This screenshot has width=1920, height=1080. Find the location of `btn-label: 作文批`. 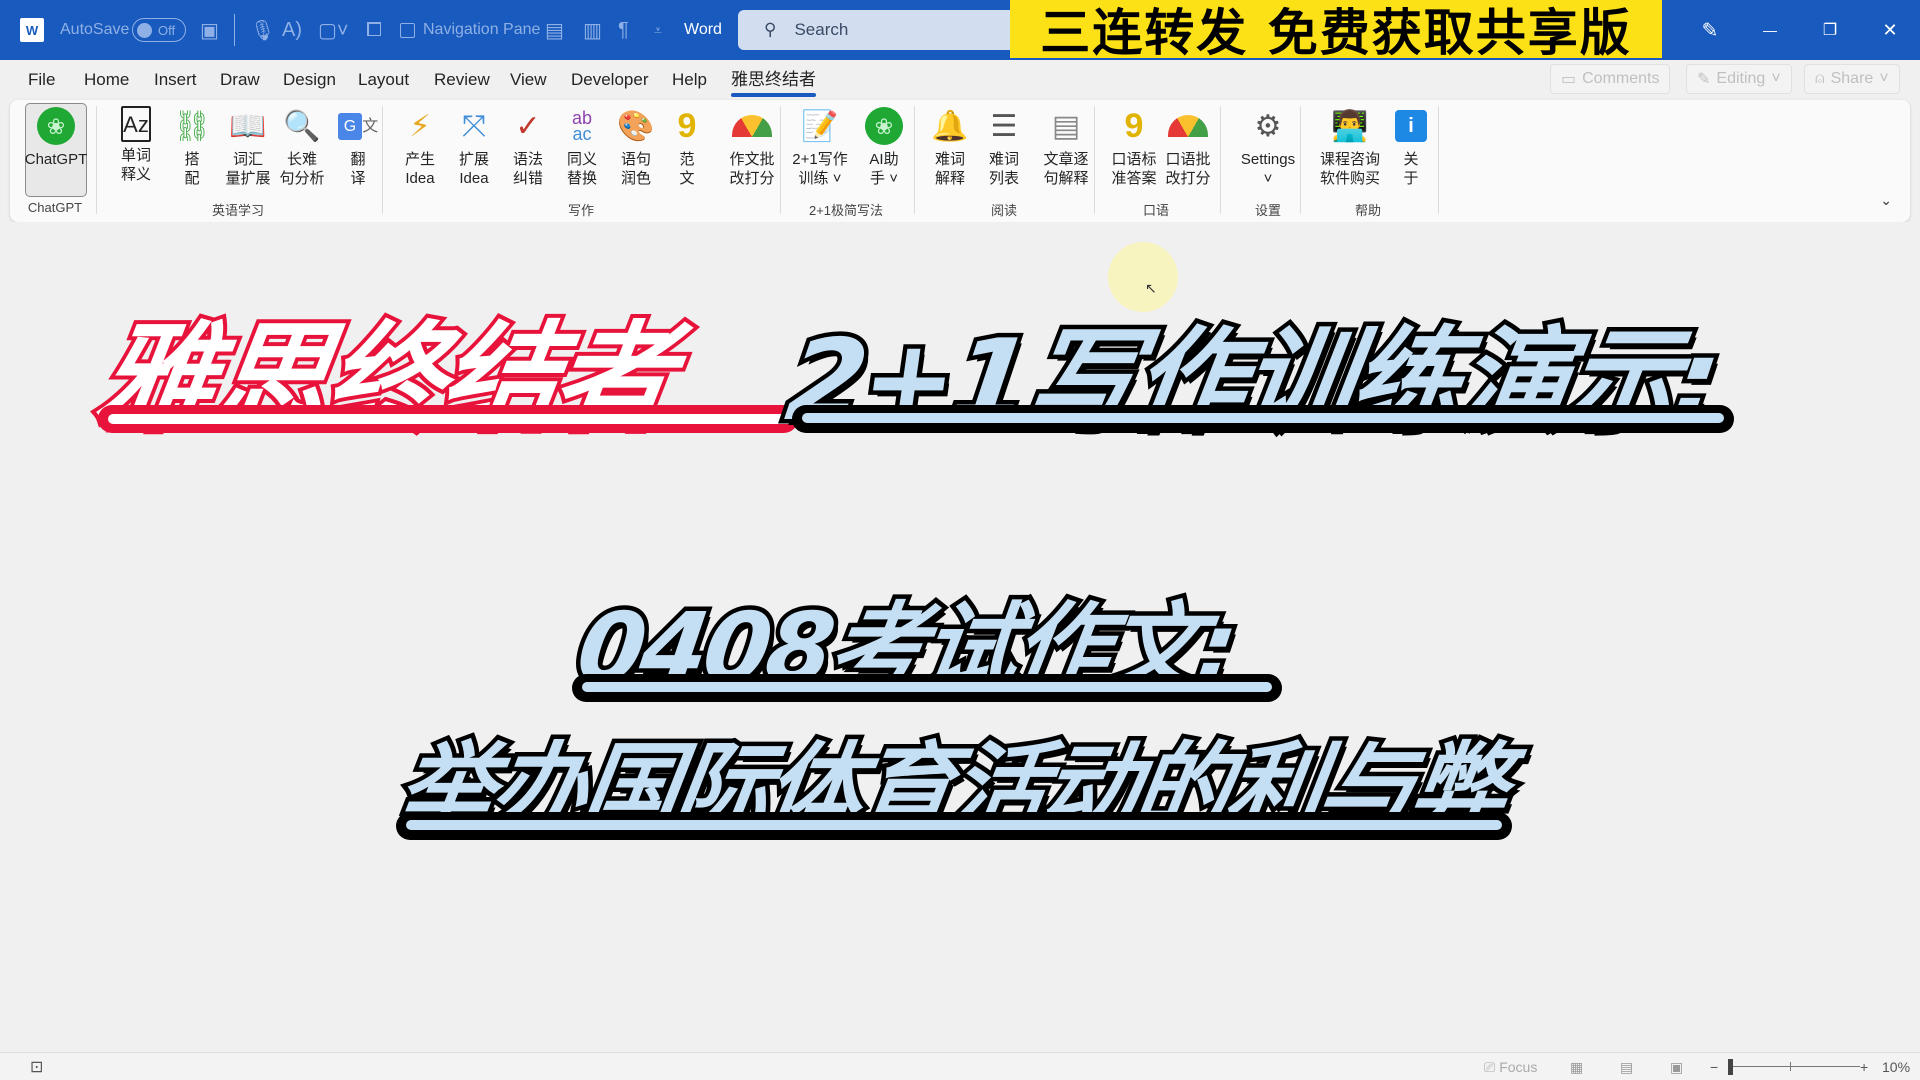

btn-label: 作文批 is located at coordinates (752, 159).